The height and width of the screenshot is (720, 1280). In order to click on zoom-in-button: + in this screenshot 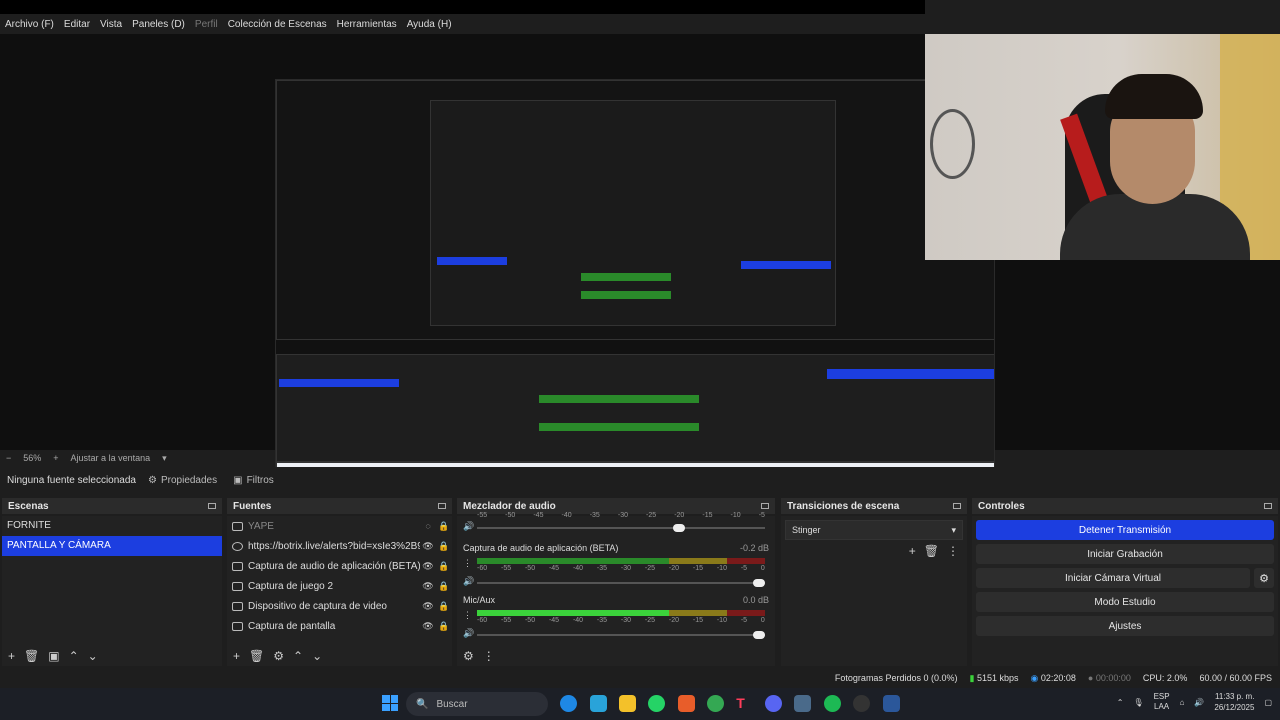, I will do `click(55, 458)`.